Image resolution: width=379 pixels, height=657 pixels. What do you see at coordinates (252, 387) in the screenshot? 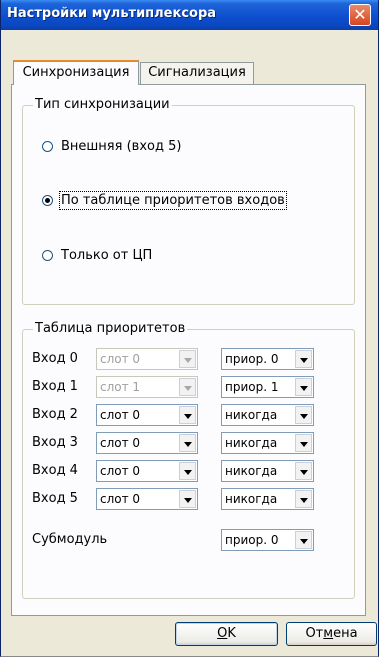
I see `priority-value: приор. 1` at bounding box center [252, 387].